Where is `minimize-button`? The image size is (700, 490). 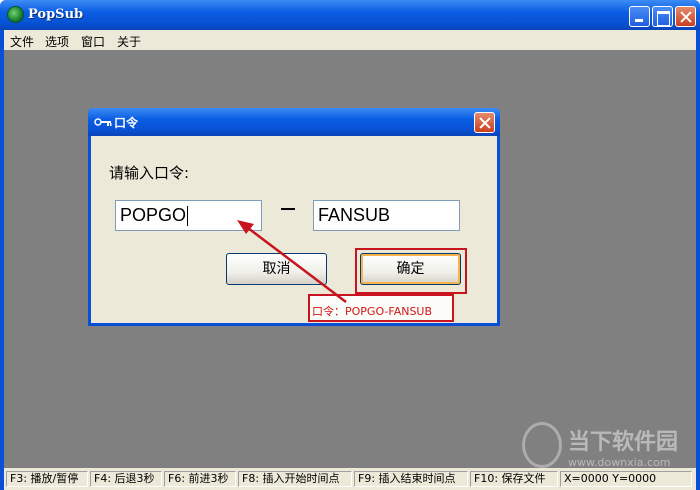 minimize-button is located at coordinates (639, 16).